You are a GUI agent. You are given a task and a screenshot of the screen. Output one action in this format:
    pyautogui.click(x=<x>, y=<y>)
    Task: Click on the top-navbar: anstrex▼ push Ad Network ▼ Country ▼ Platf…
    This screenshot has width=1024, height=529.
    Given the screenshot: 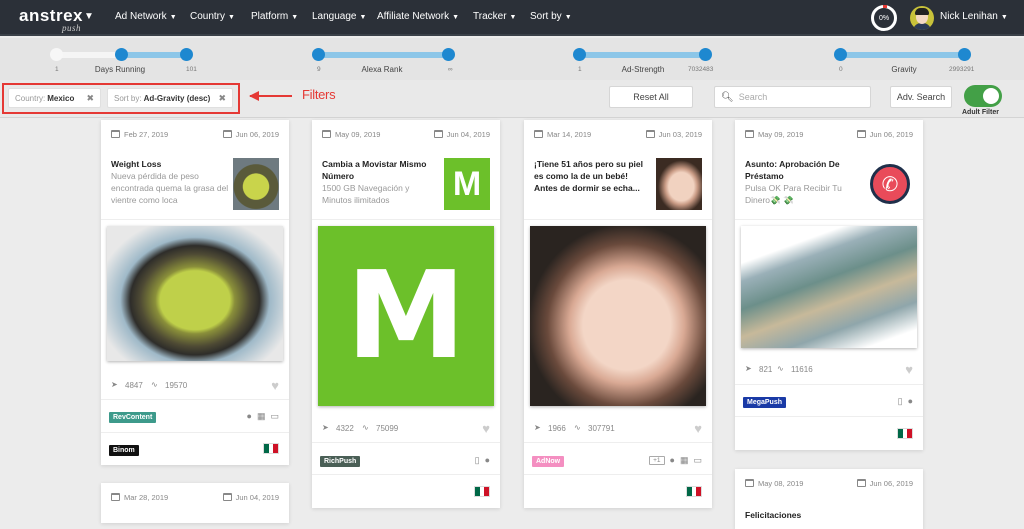 What is the action you would take?
    pyautogui.click(x=512, y=18)
    